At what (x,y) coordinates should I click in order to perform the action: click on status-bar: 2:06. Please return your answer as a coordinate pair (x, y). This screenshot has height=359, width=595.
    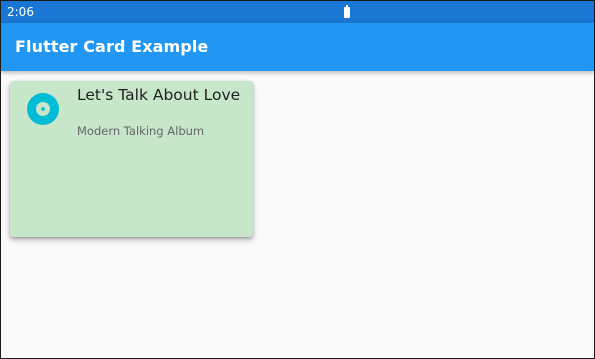
    Looking at the image, I should click on (297, 12).